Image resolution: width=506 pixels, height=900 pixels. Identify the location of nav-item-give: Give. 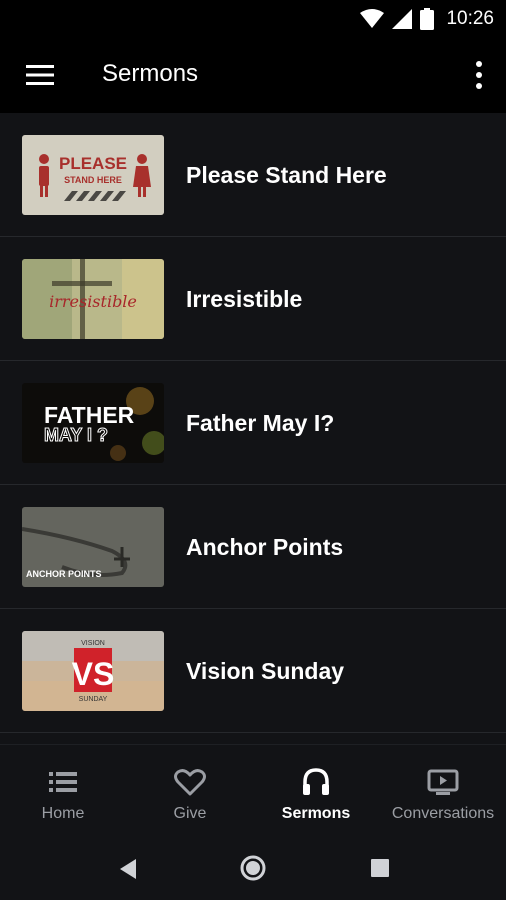
(190, 793).